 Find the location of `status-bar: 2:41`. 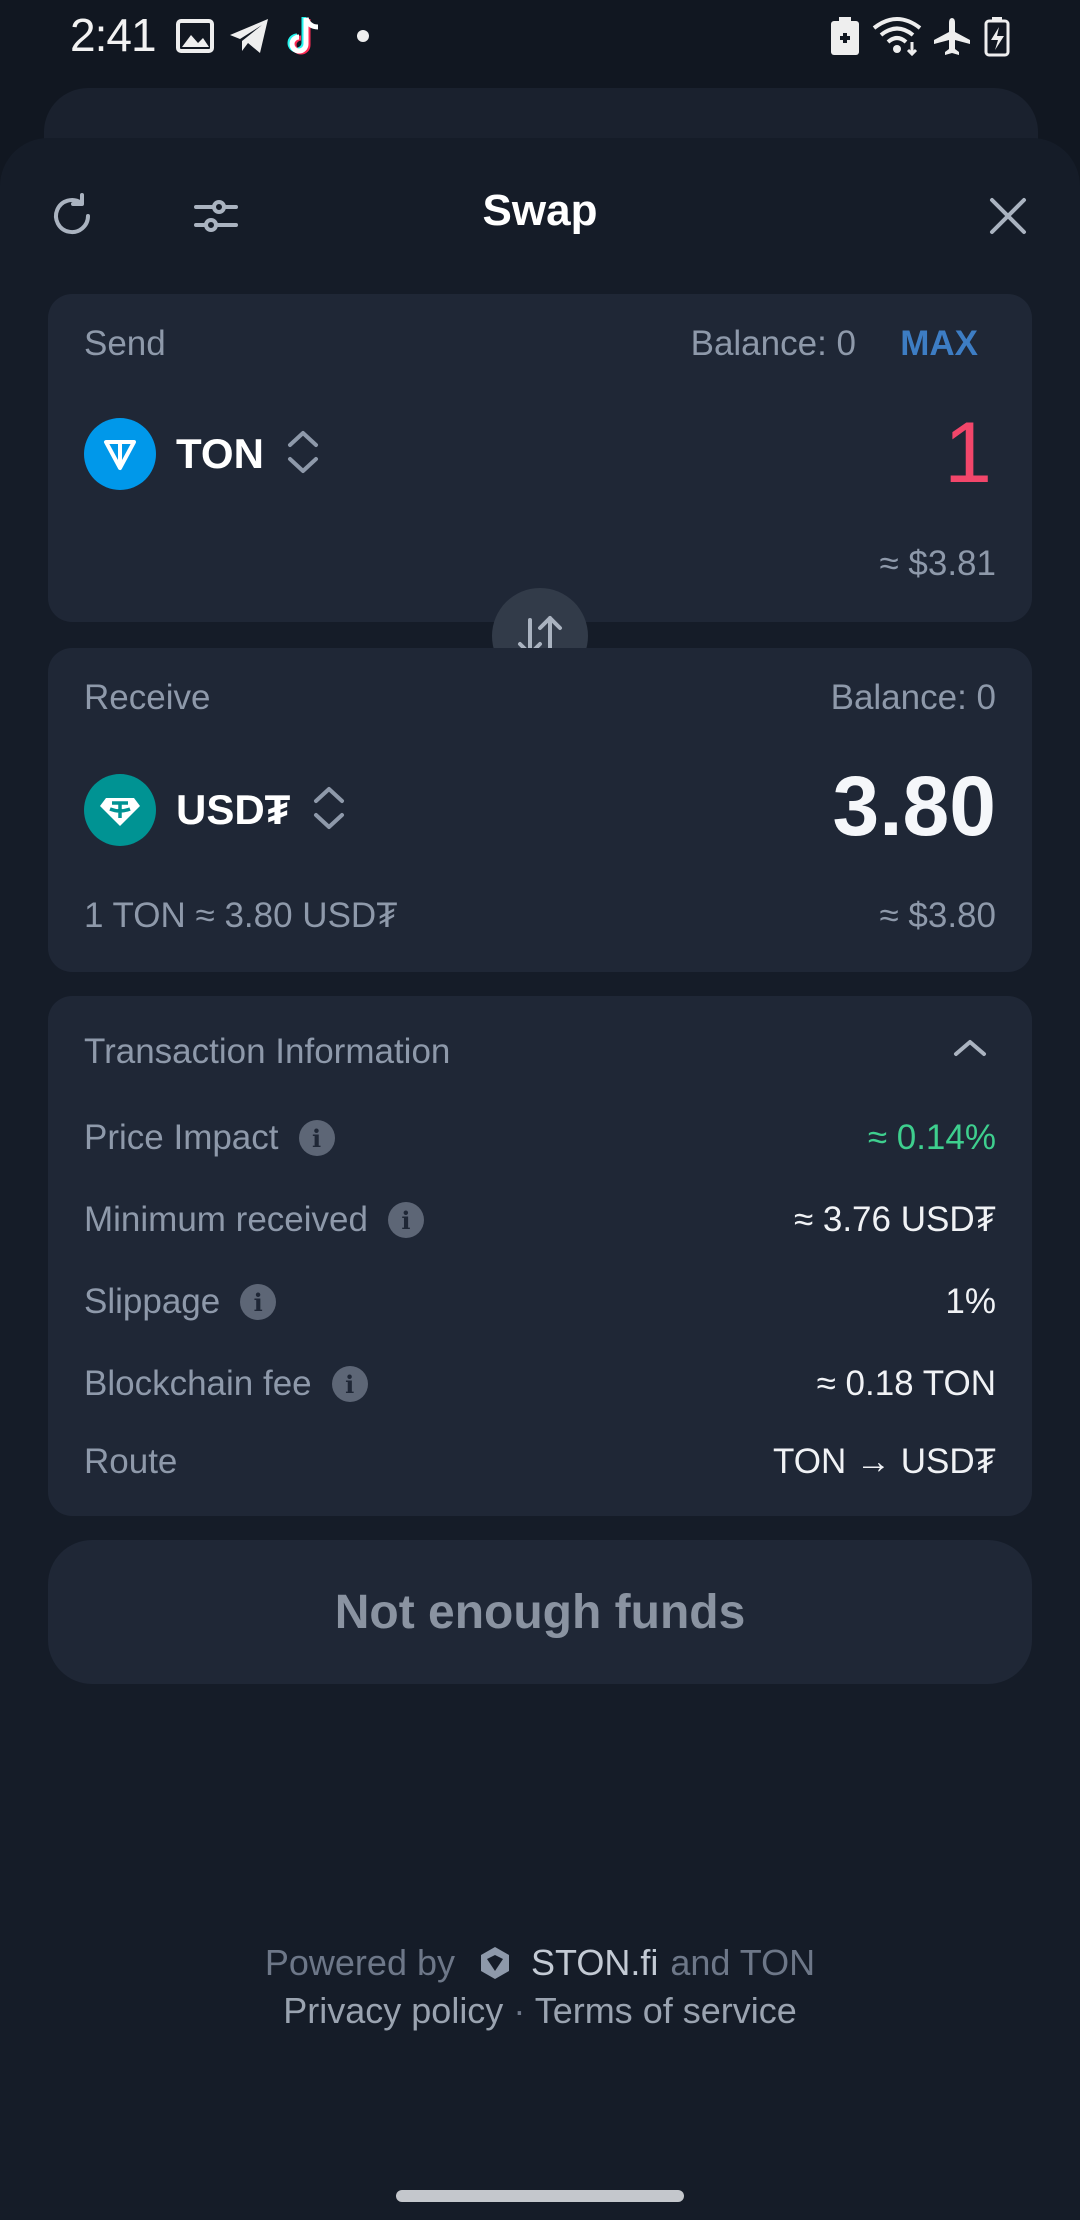

status-bar: 2:41 is located at coordinates (540, 35).